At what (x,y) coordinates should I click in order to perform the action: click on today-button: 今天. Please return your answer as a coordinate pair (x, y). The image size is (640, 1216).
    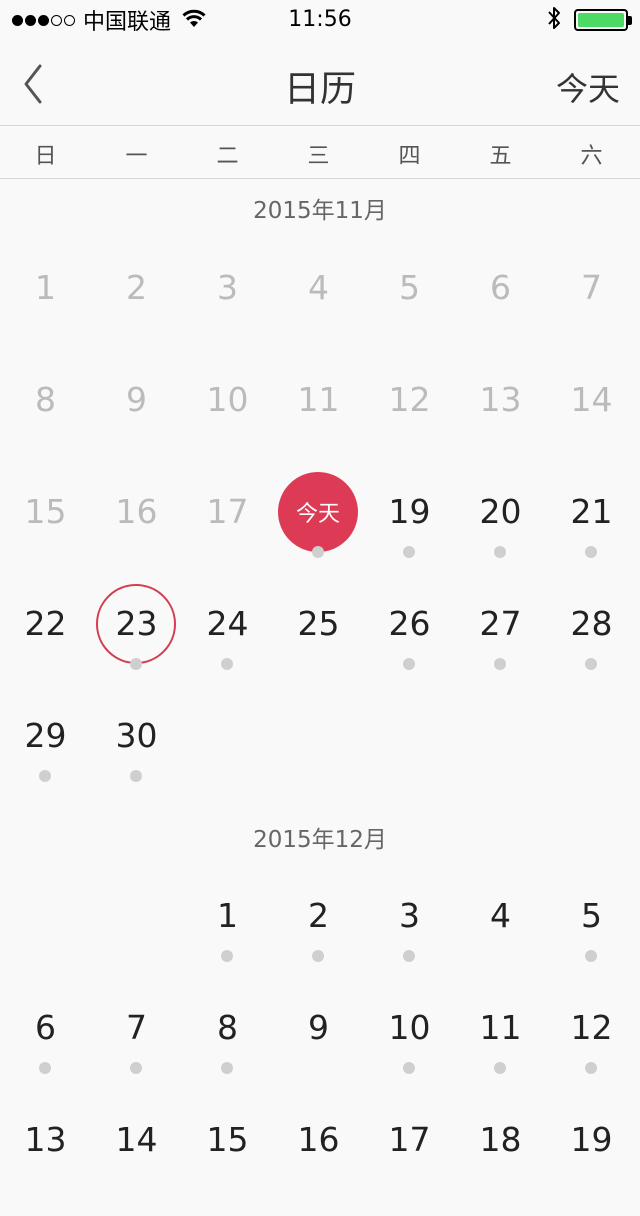
    Looking at the image, I should click on (588, 87).